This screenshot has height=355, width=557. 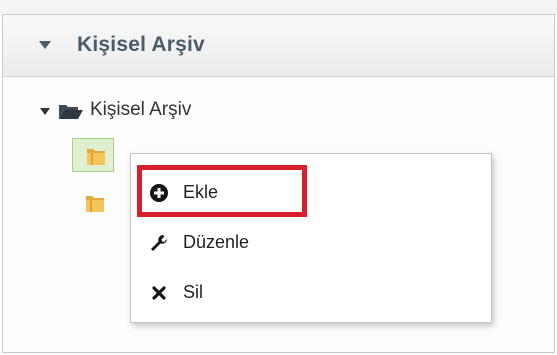 I want to click on tree-root-label: Kişisel Arşiv, so click(x=141, y=109).